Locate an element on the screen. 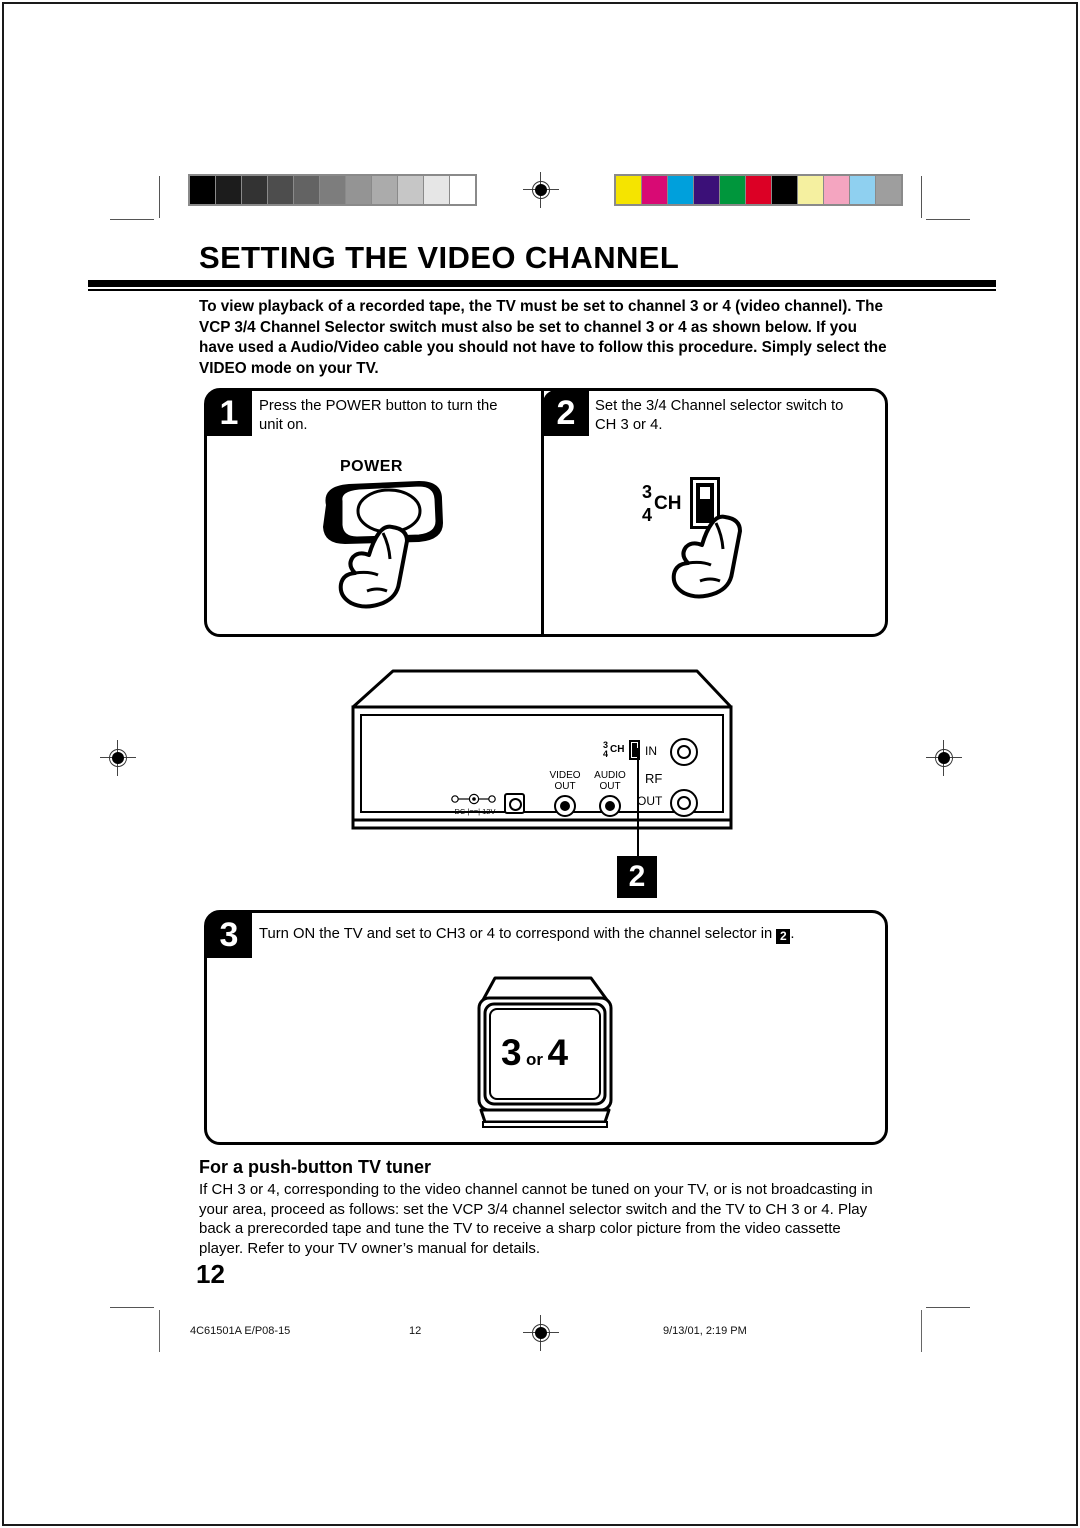  power-button-label: POWER is located at coordinates (371, 466).